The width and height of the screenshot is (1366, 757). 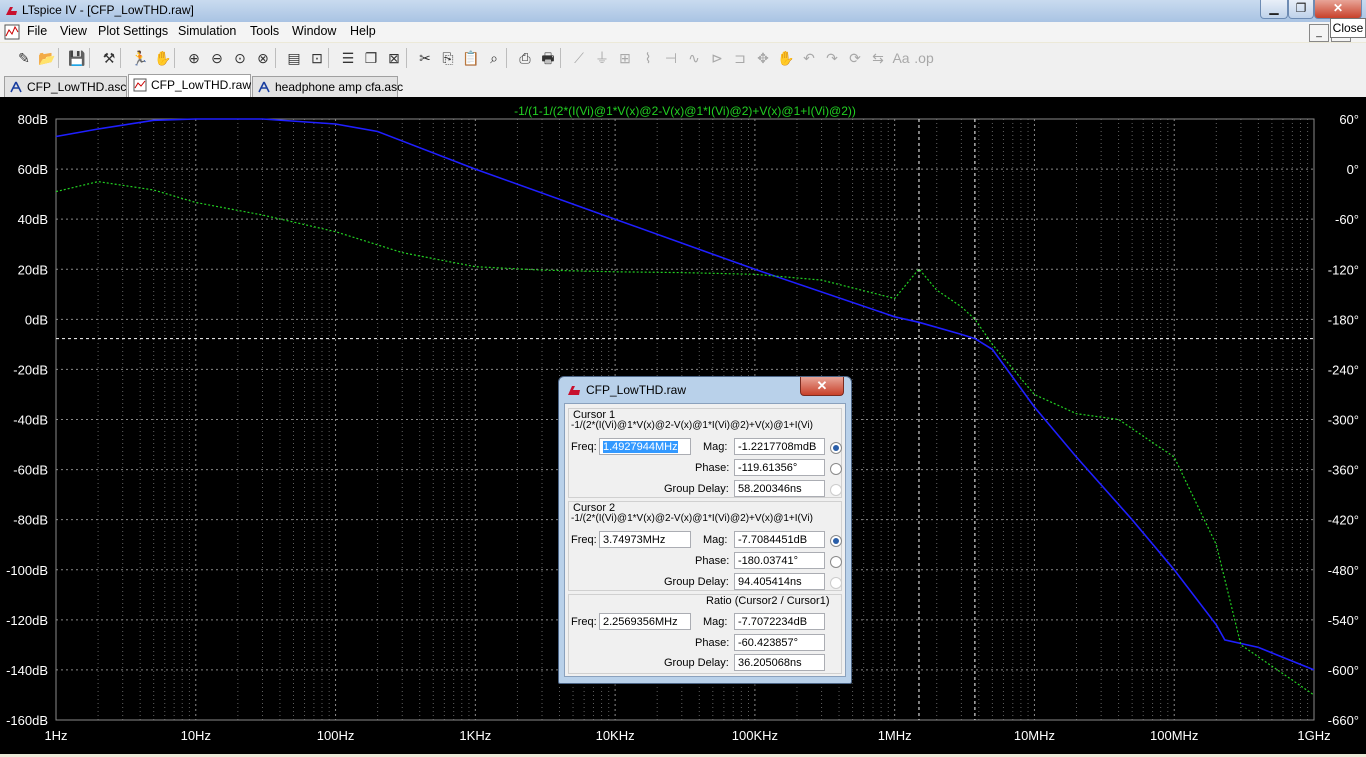 I want to click on diode-icon: ⊳, so click(x=717, y=58).